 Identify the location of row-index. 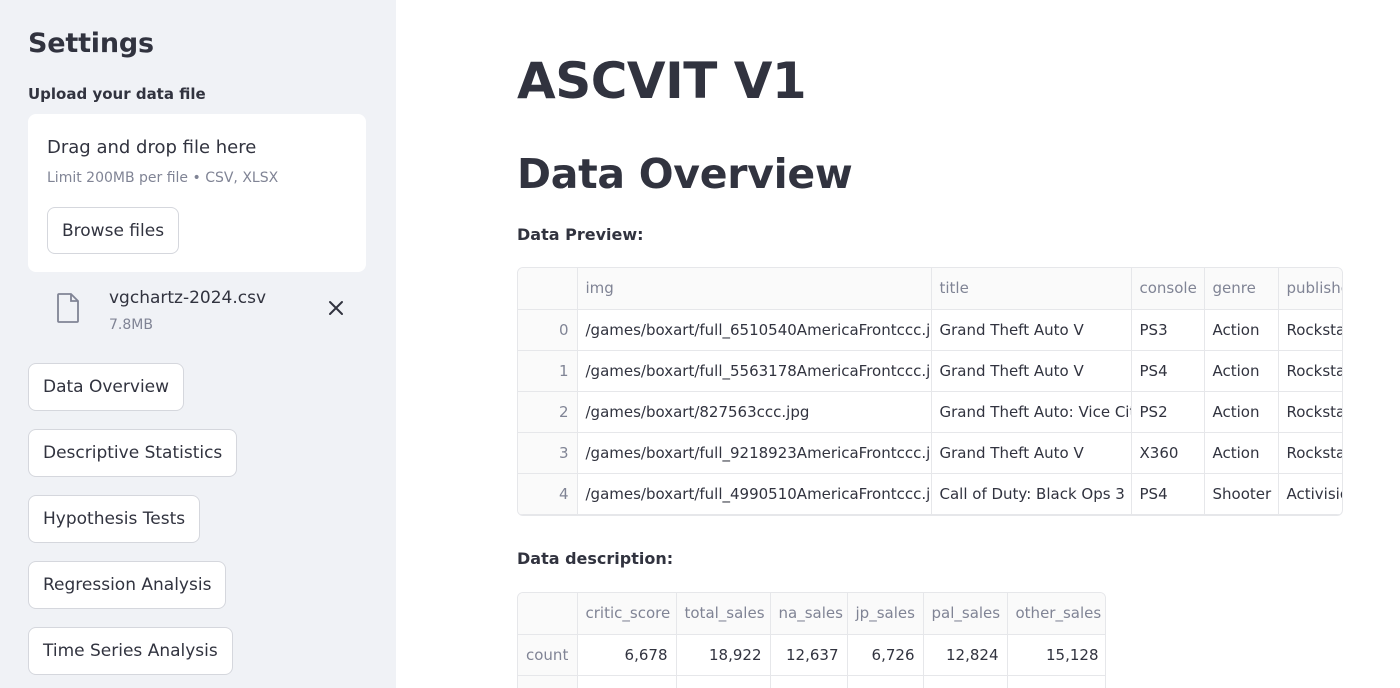
(548, 681).